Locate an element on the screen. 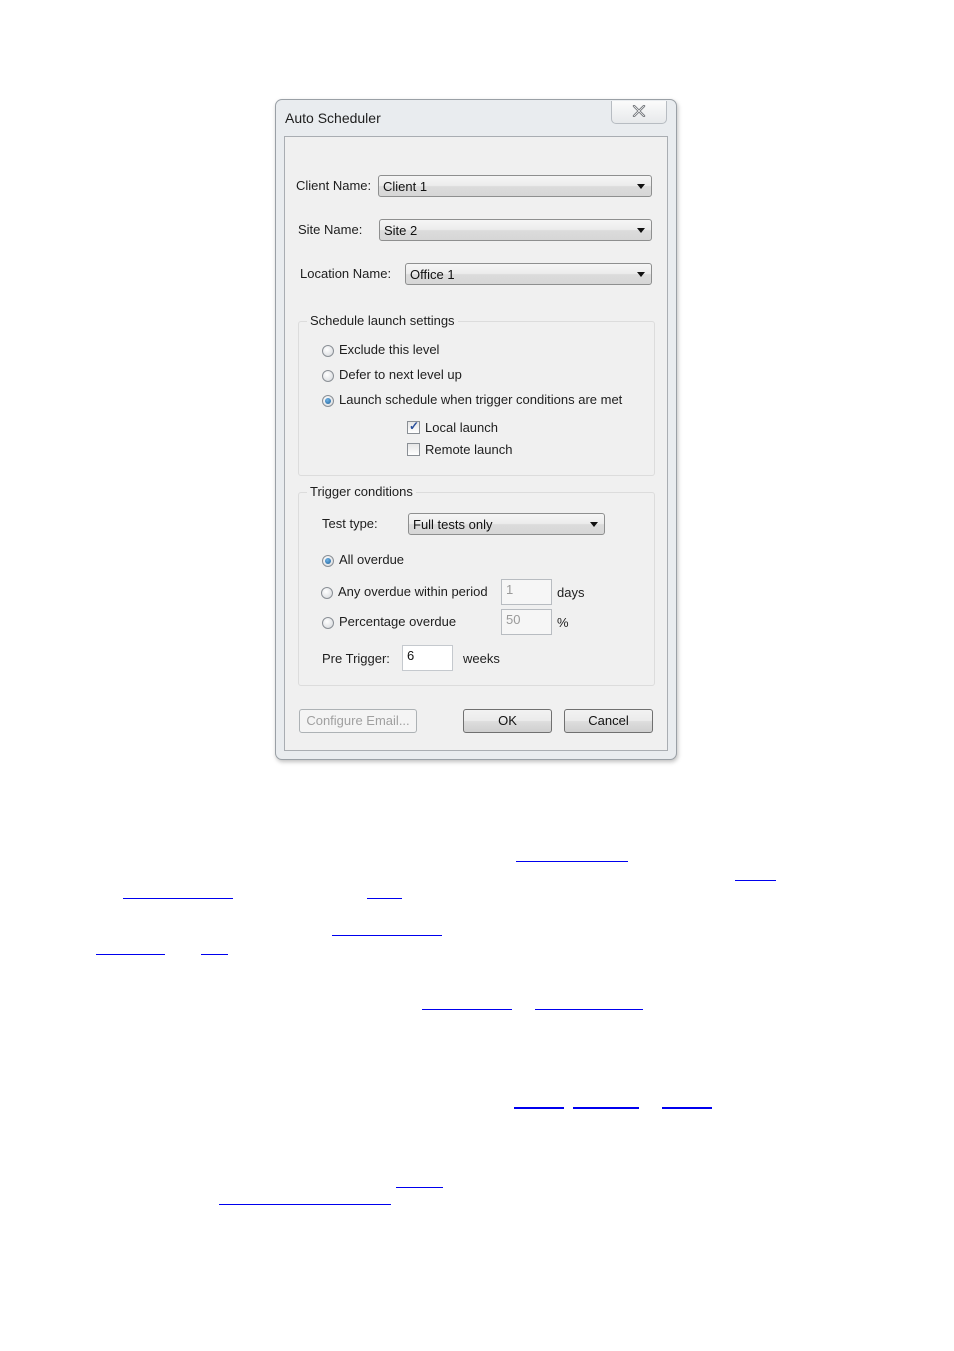 The width and height of the screenshot is (954, 1351). ok-button: OK is located at coordinates (507, 721).